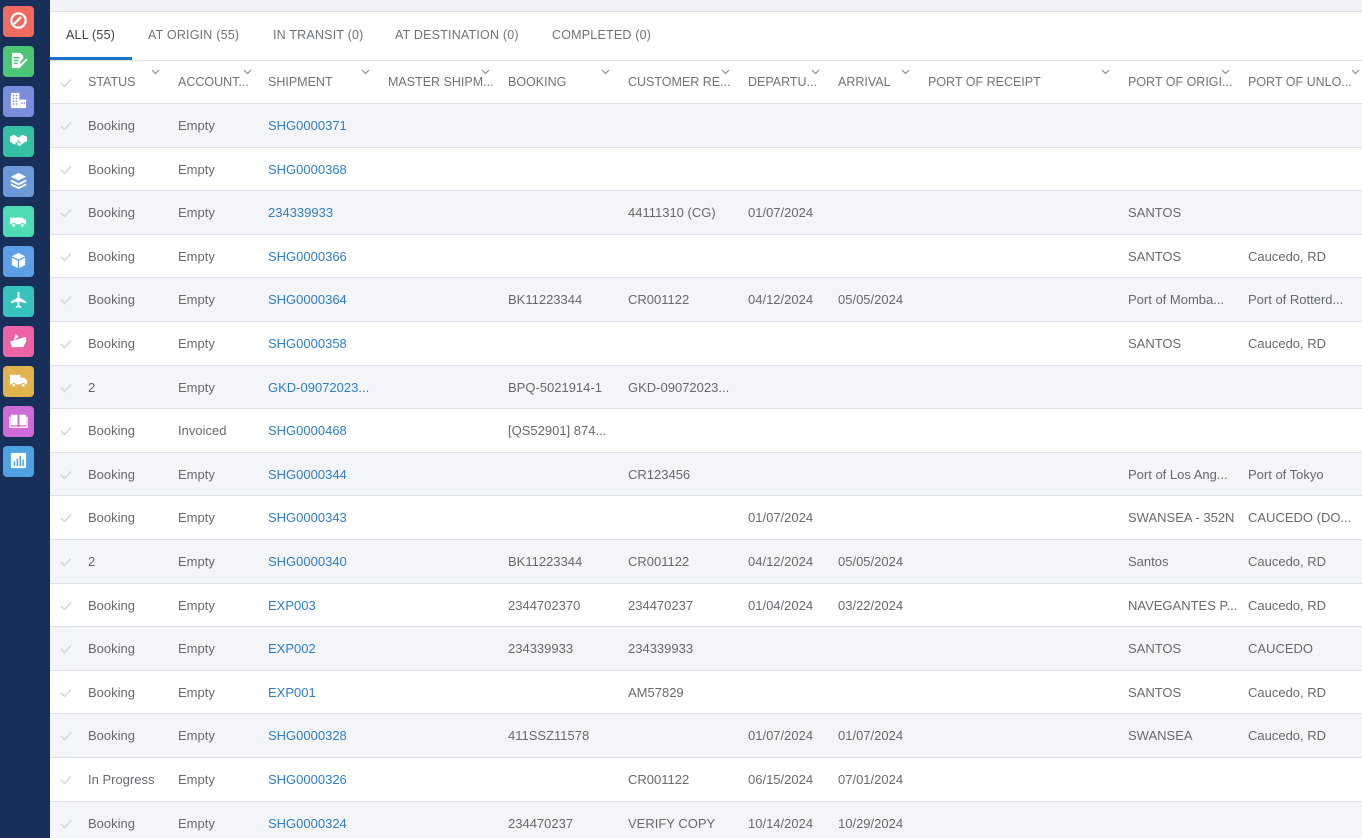 This screenshot has height=838, width=1362. I want to click on cell-shipment: SHG0000324, so click(324, 820).